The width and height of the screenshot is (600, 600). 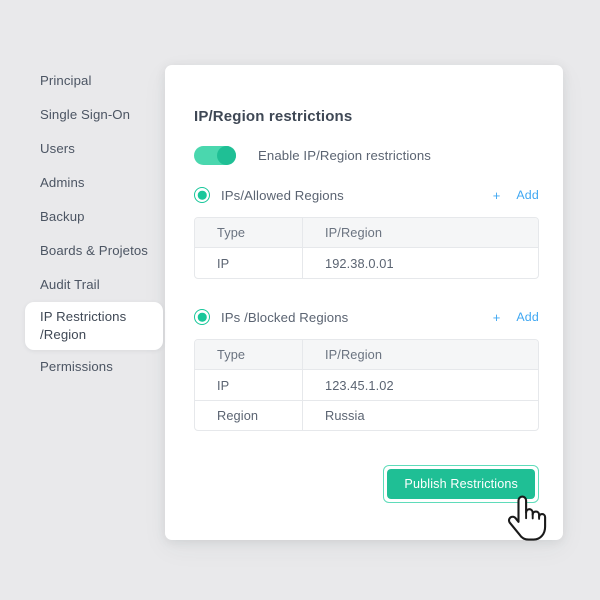 What do you see at coordinates (366, 317) in the screenshot?
I see `blocked-regions-row: IPs /Blocked Regions + Add` at bounding box center [366, 317].